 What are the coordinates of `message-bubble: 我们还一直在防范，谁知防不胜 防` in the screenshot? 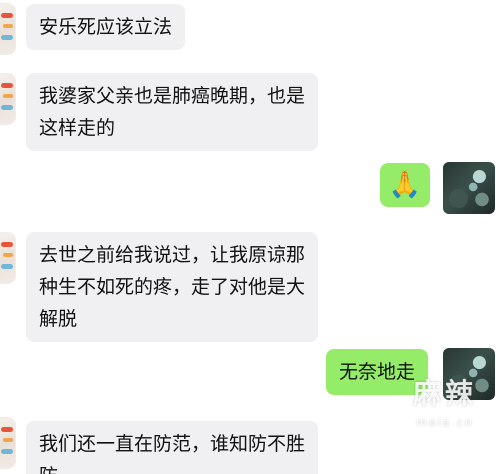 It's located at (172, 447).